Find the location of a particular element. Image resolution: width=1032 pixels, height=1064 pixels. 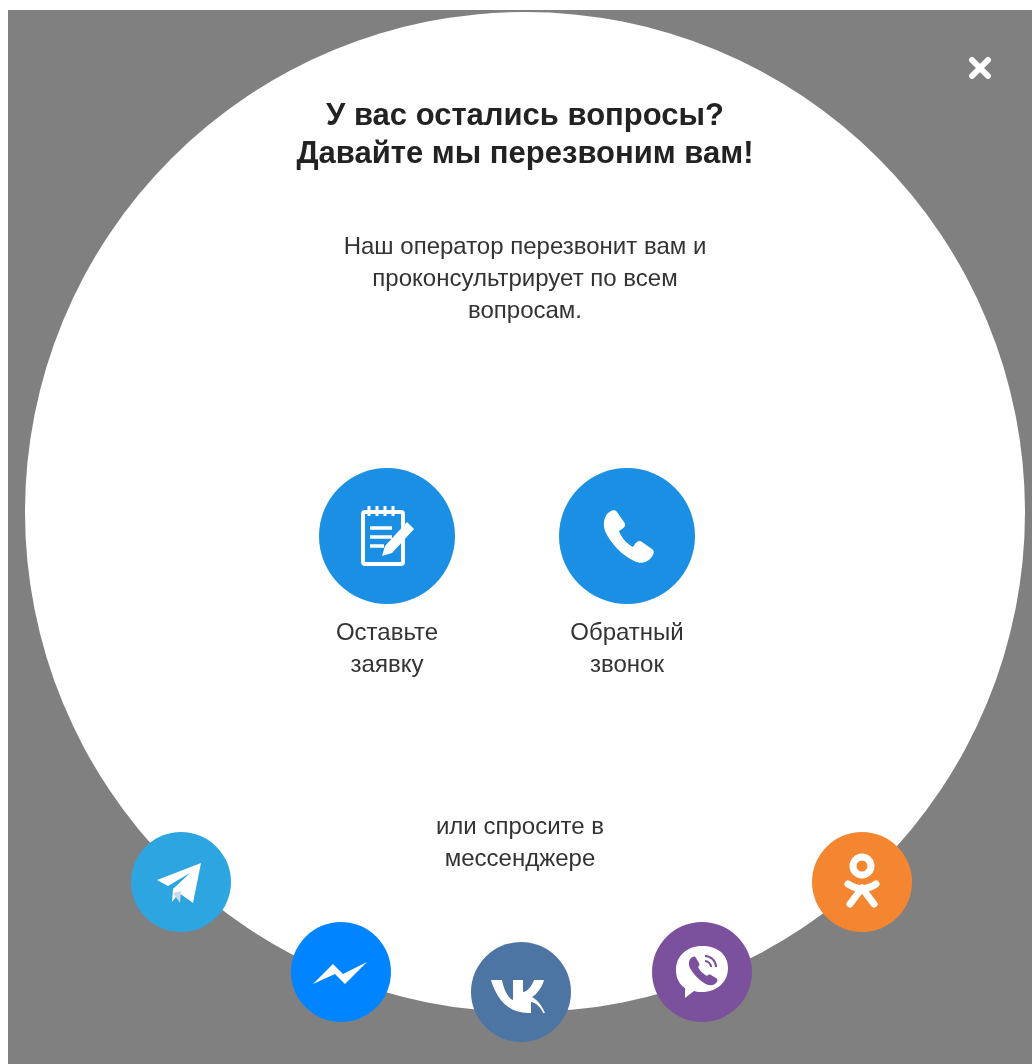

phone-icon is located at coordinates (627, 536).